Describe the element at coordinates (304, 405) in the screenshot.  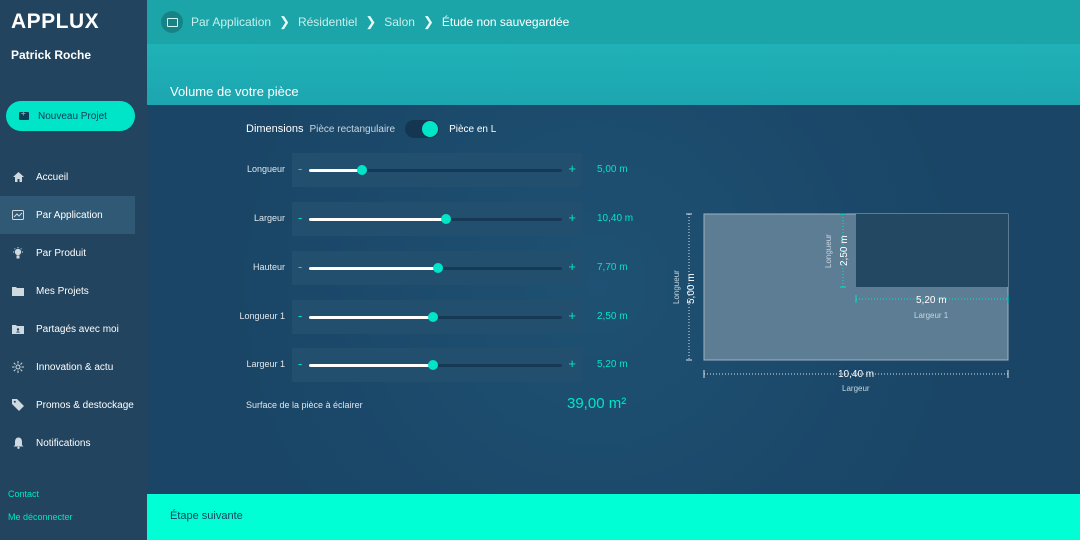
I see `surface-label: Surface de la pièce à éclairer` at that location.